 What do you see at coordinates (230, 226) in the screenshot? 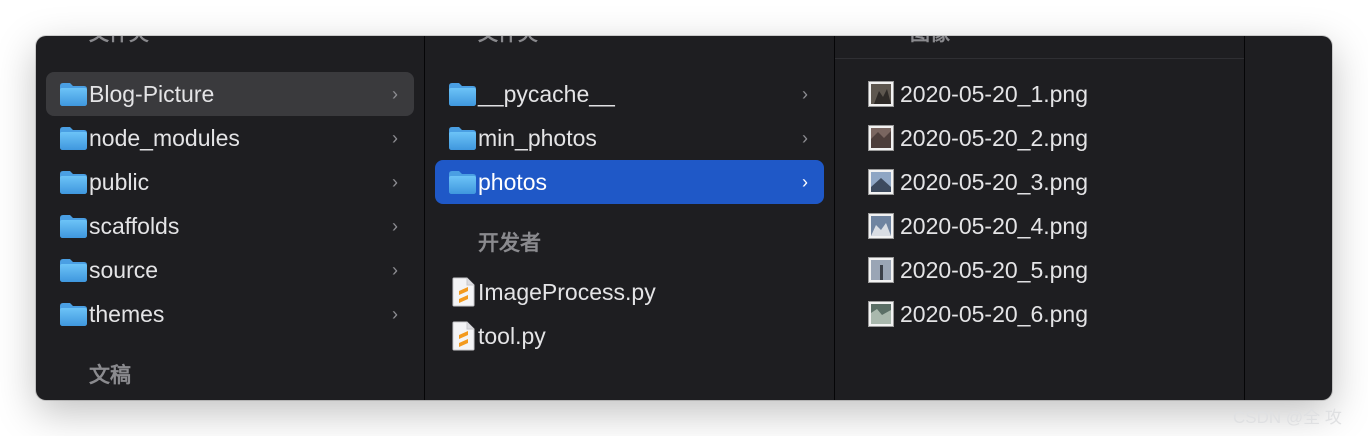
I see `folder-row-scaffolds: scaffolds ›` at bounding box center [230, 226].